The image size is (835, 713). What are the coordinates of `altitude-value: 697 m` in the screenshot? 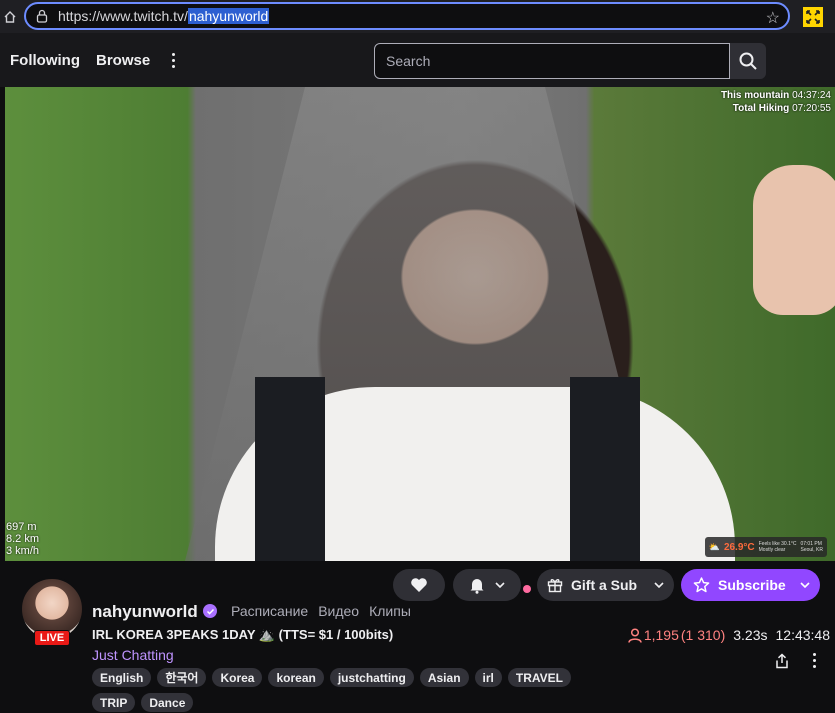 It's located at (21, 527).